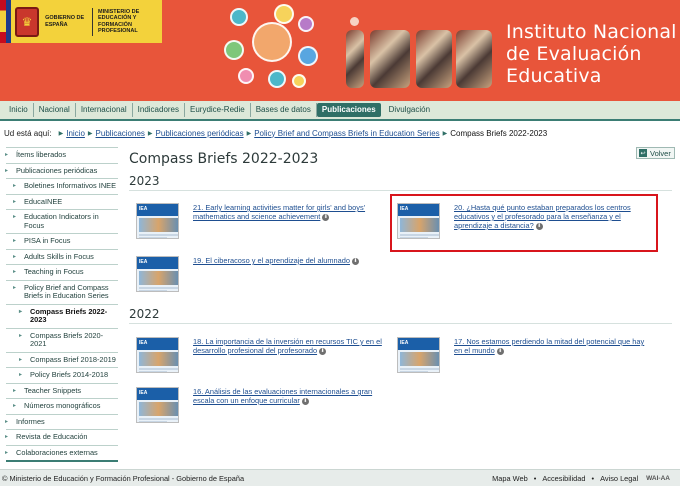 This screenshot has height=486, width=680. I want to click on sidebar-item-boletines: Boletines Informativos INEE, so click(62, 187).